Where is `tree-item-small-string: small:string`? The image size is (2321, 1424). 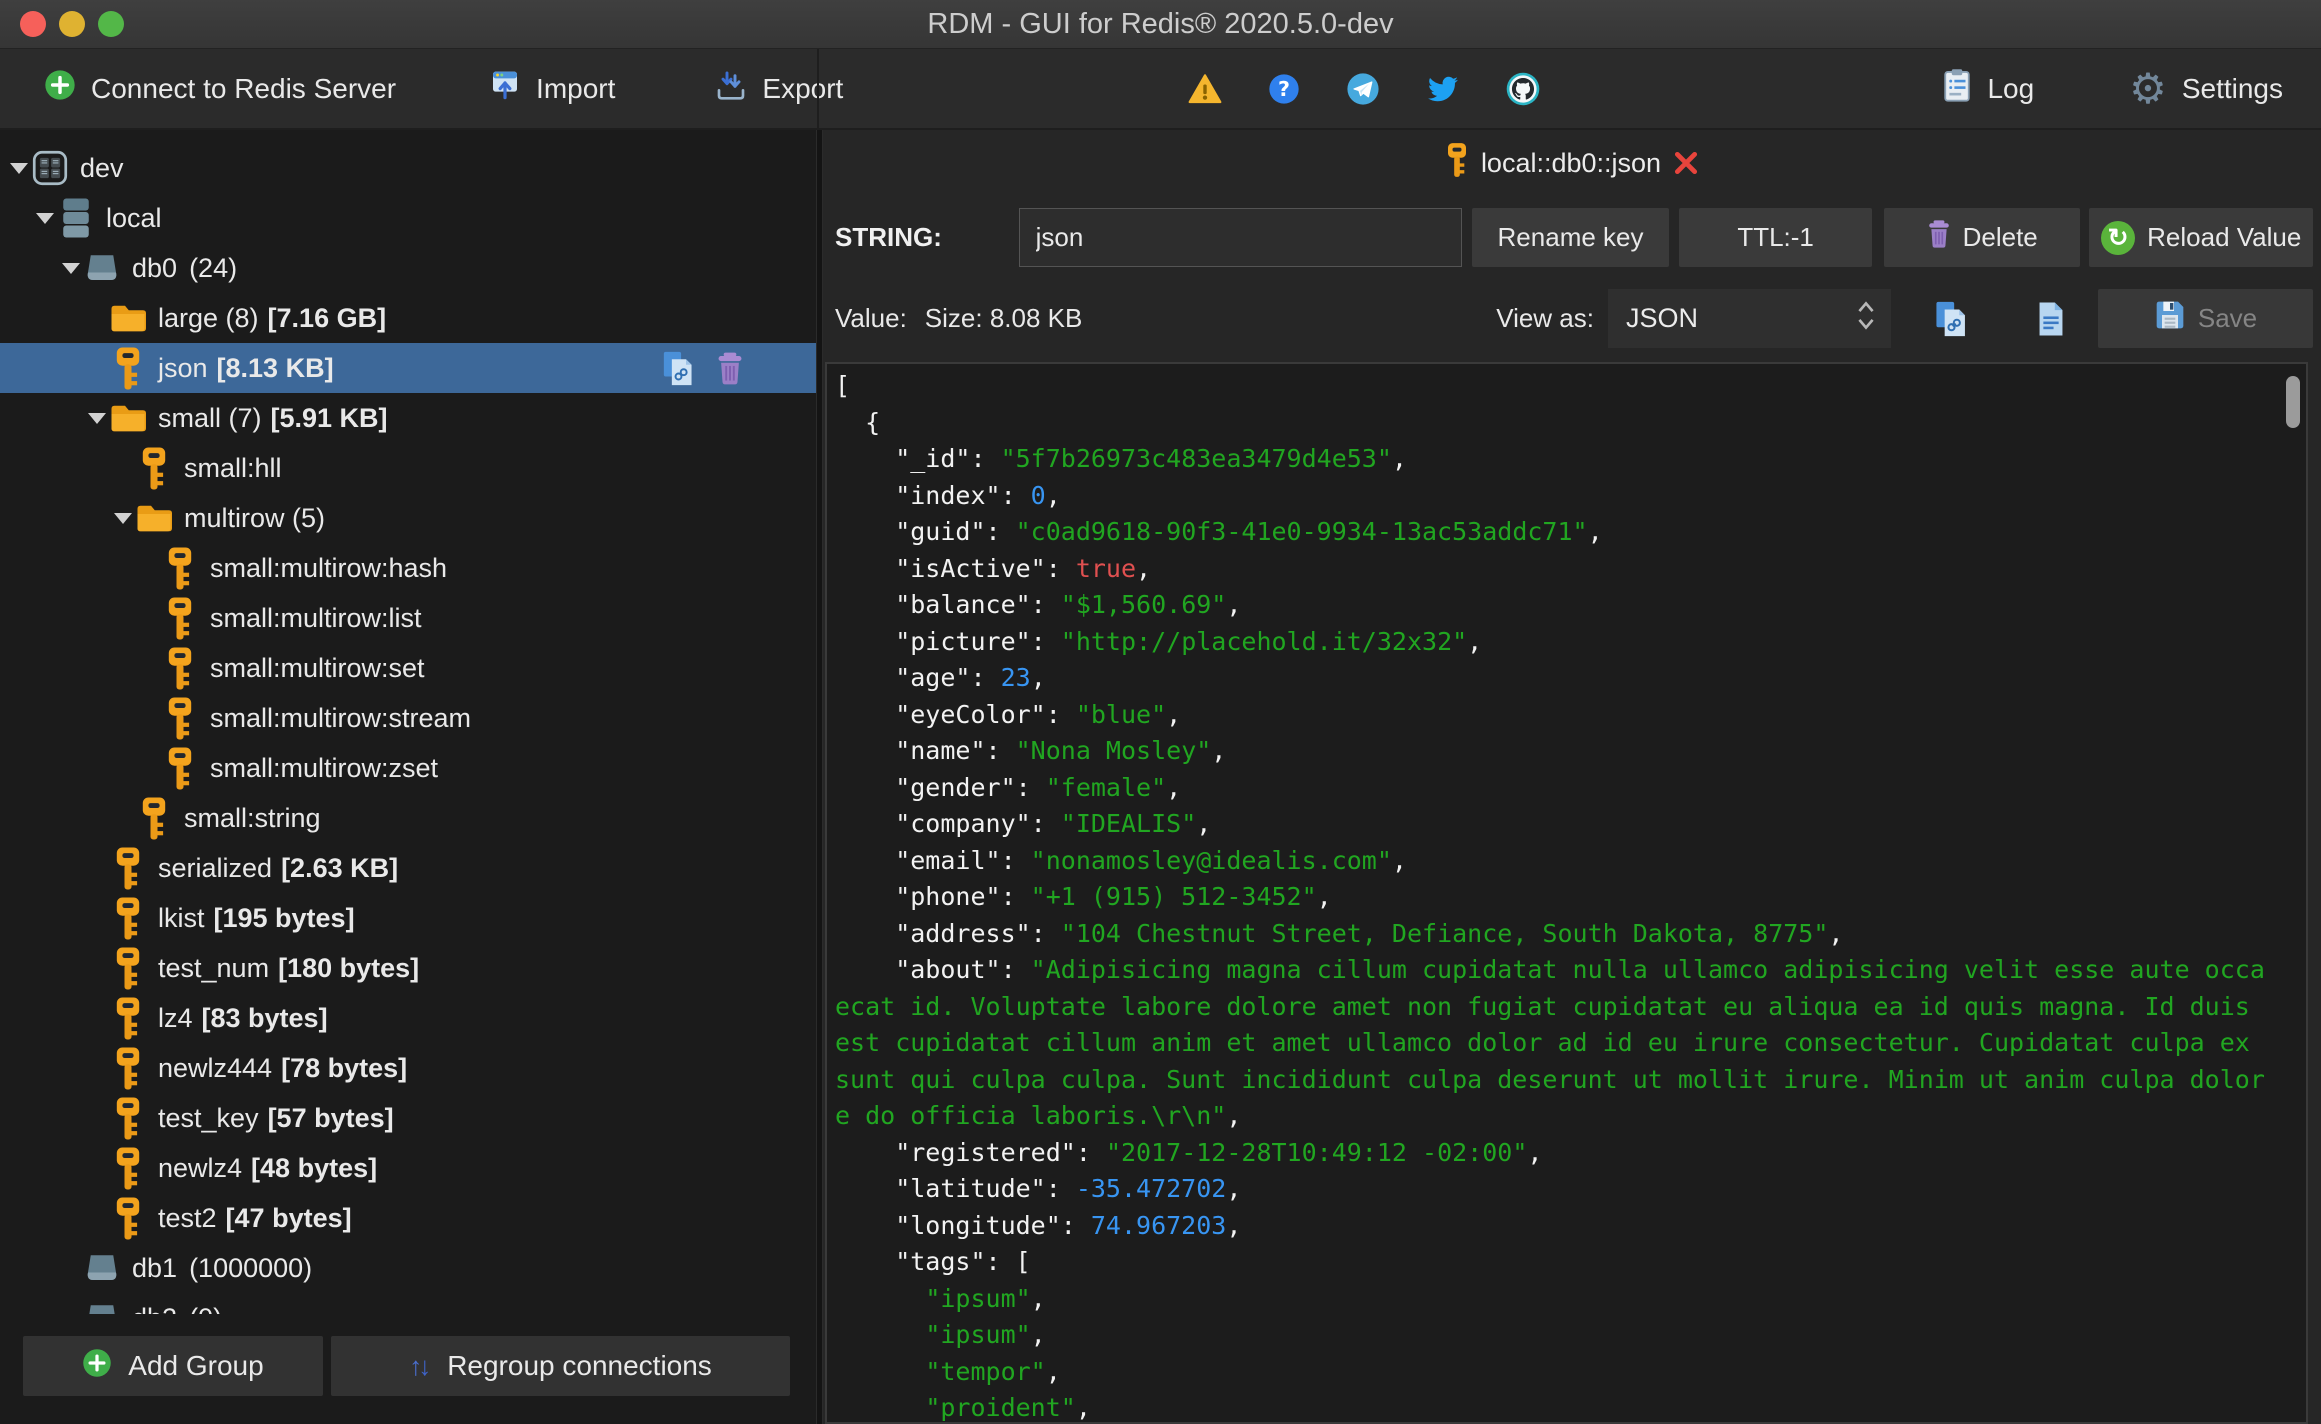 tree-item-small-string: small:string is located at coordinates (408, 818).